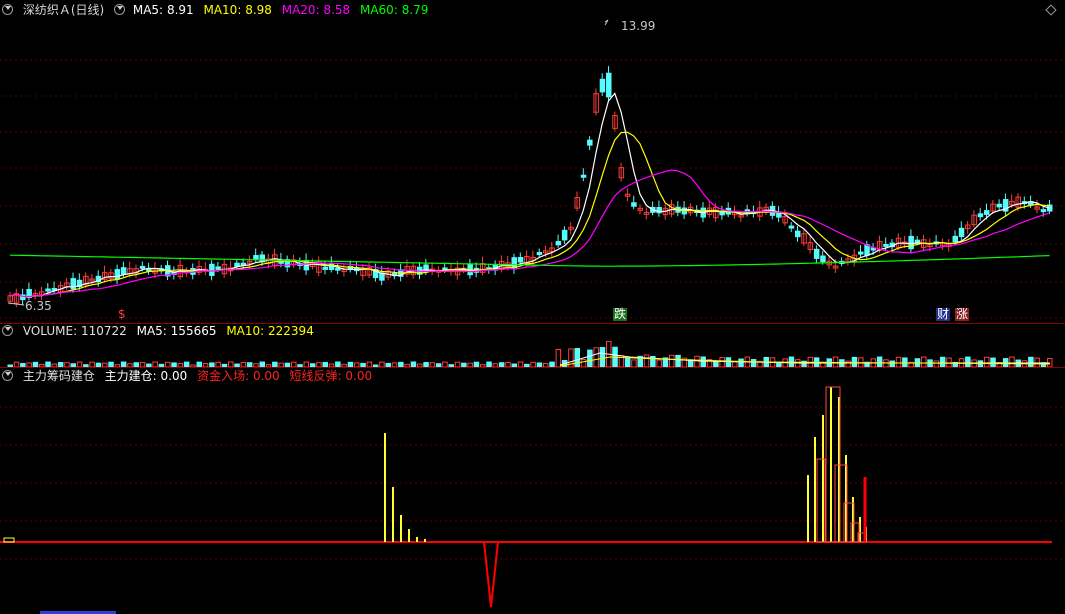 The image size is (1065, 614). I want to click on stock-title: 深纺织Ａ(日线), so click(63, 10).